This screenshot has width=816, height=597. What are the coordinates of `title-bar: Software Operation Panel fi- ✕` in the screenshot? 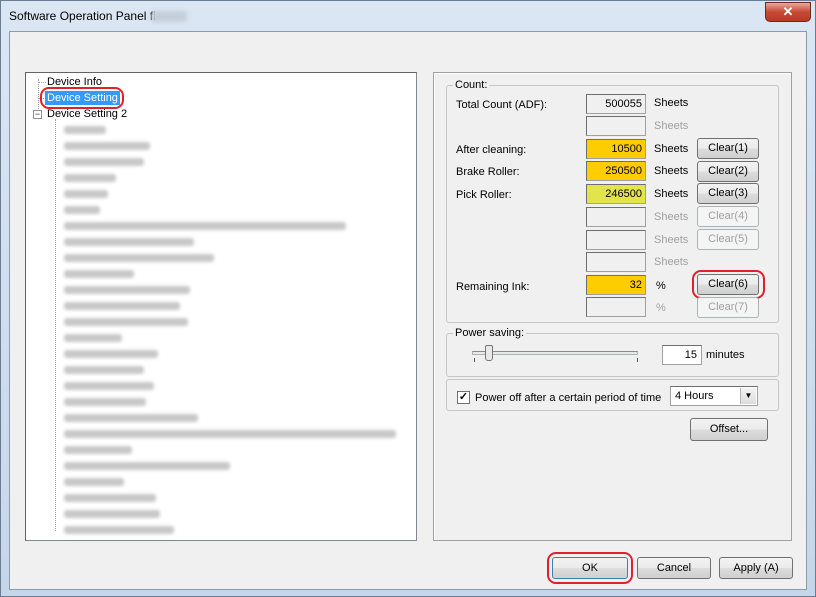 It's located at (408, 16).